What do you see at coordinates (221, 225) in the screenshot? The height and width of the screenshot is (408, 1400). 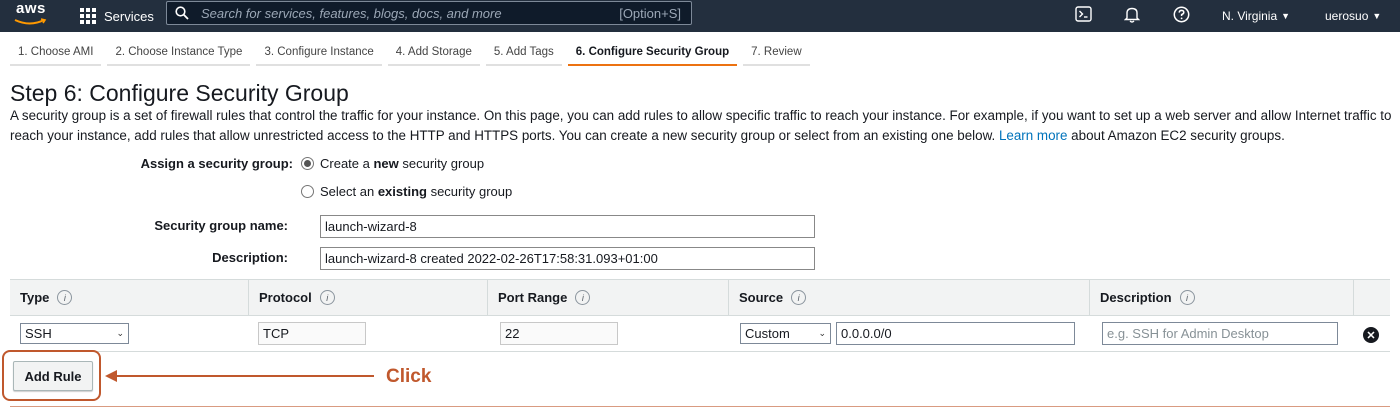 I see `security-group-name-label: Security group name:` at bounding box center [221, 225].